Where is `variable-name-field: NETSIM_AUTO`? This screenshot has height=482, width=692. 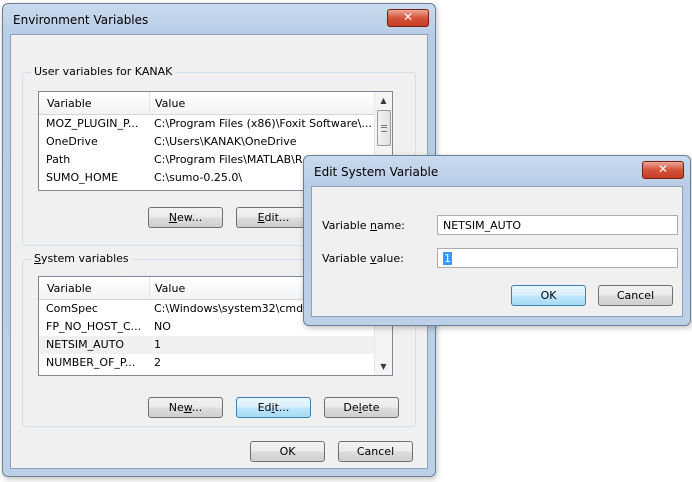 variable-name-field: NETSIM_AUTO is located at coordinates (557, 225).